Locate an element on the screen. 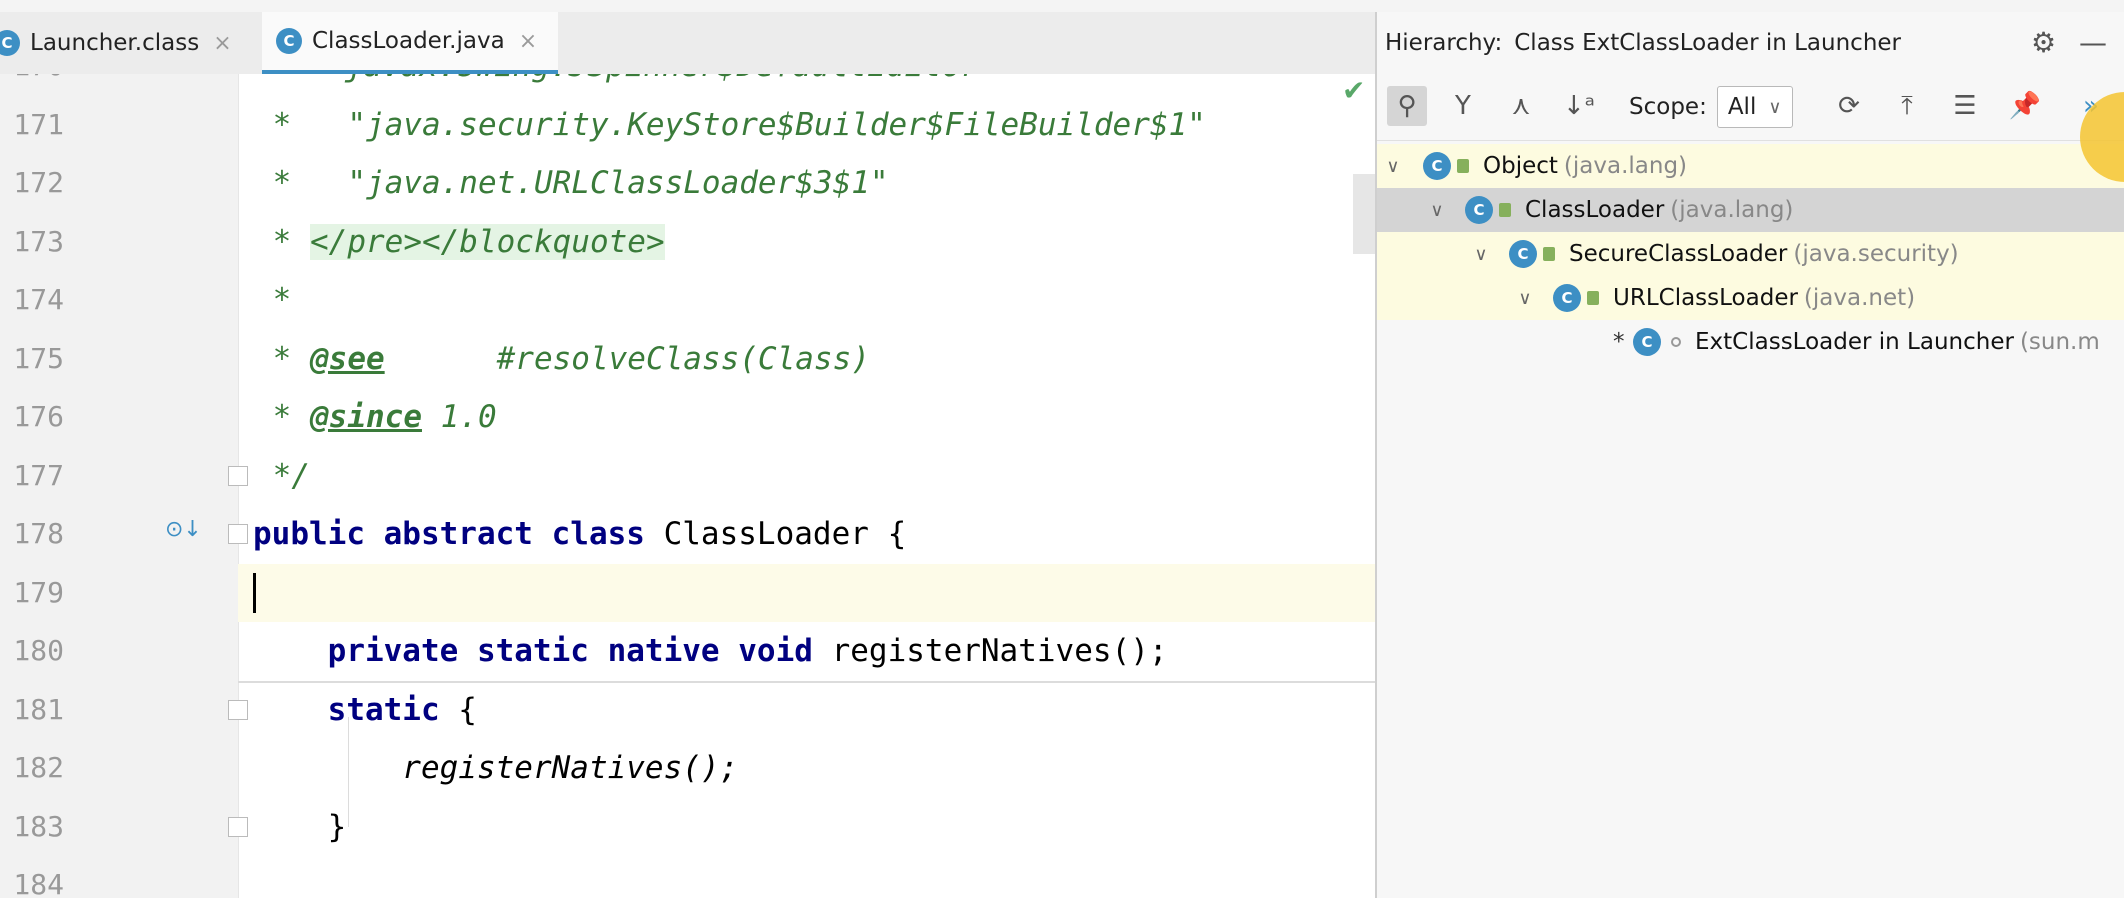 The width and height of the screenshot is (2124, 898). line-number: 180 is located at coordinates (38, 650).